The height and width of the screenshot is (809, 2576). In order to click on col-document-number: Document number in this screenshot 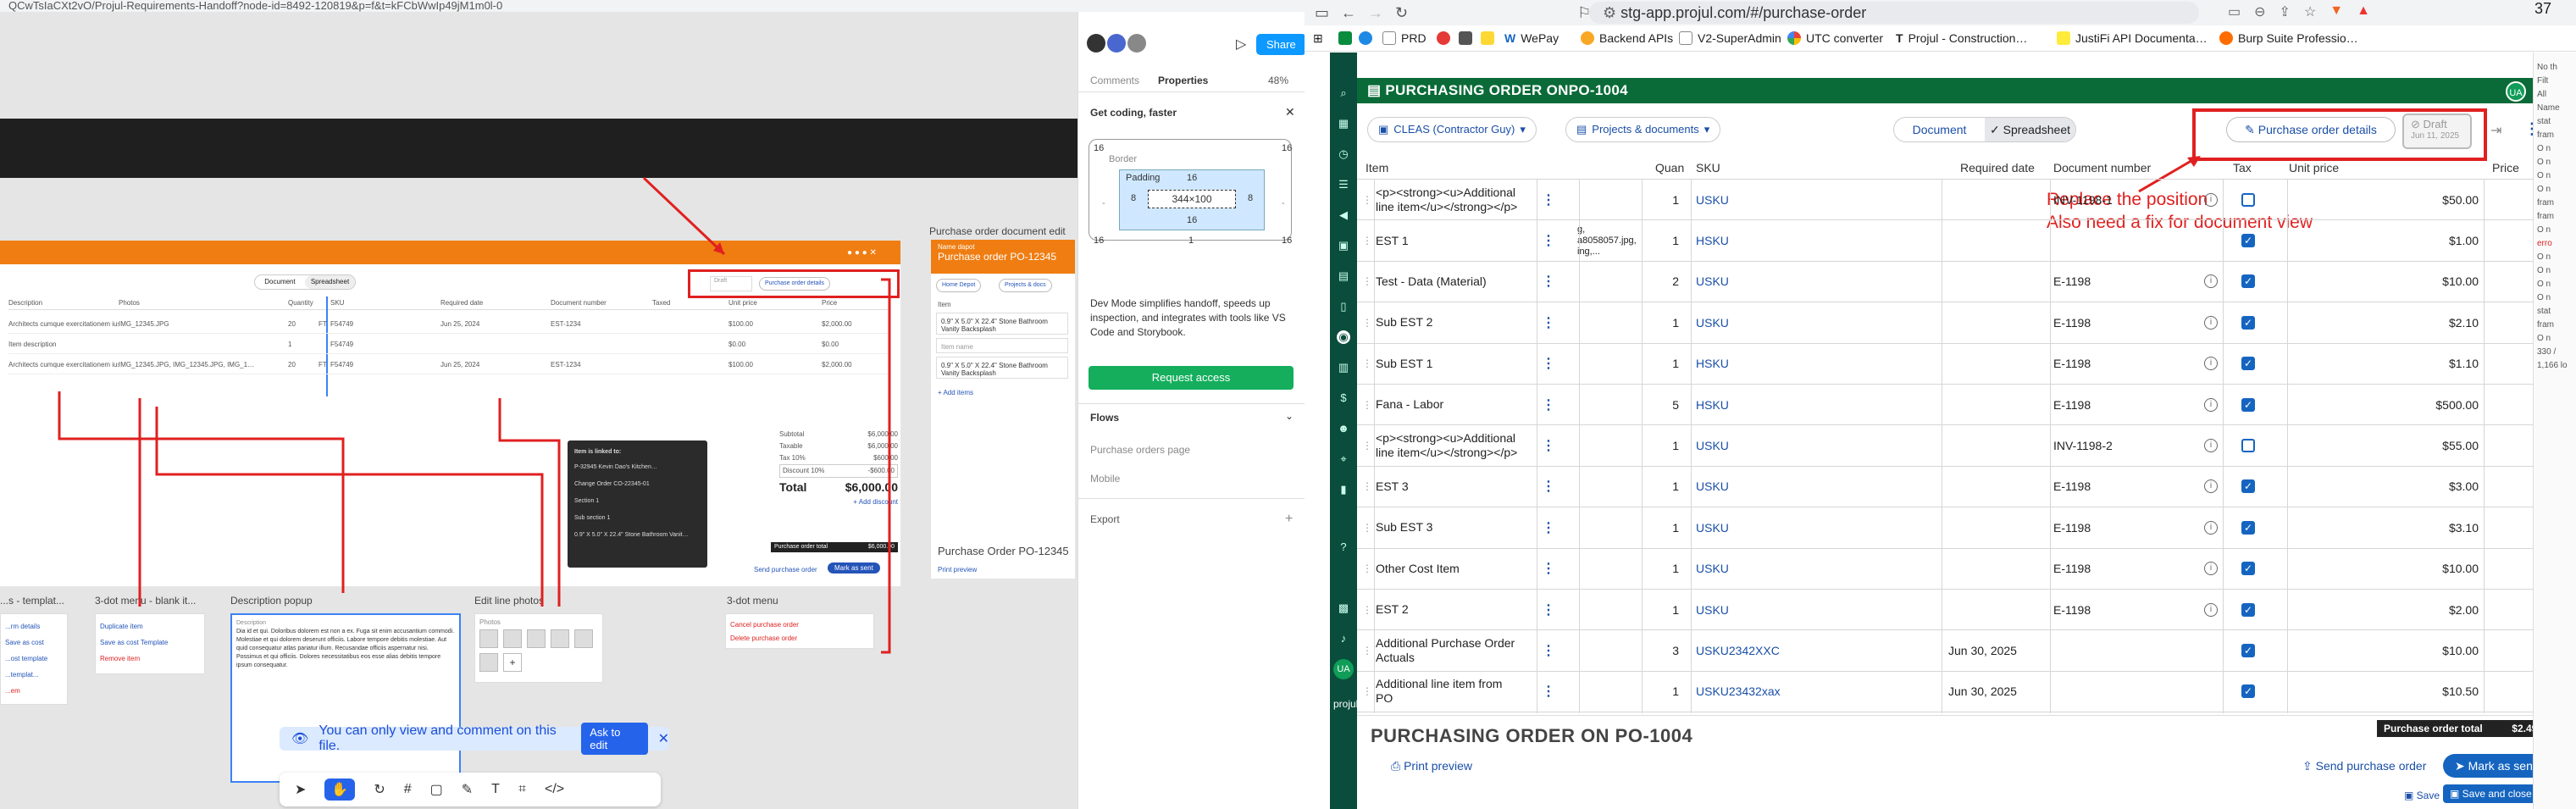, I will do `click(2102, 168)`.